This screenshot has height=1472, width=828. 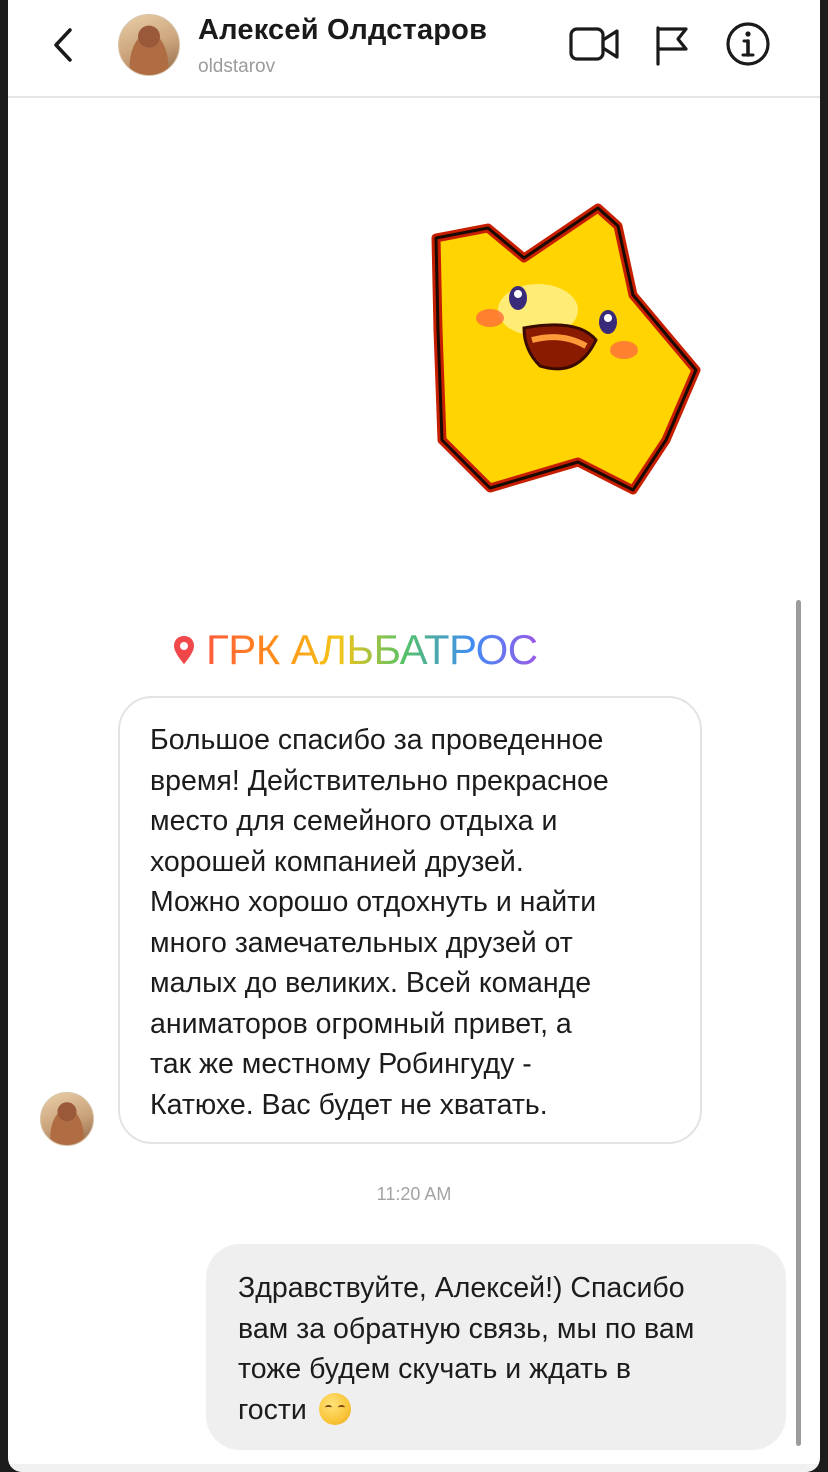 I want to click on message-line: Большое спасибо за проведенное, so click(x=377, y=740).